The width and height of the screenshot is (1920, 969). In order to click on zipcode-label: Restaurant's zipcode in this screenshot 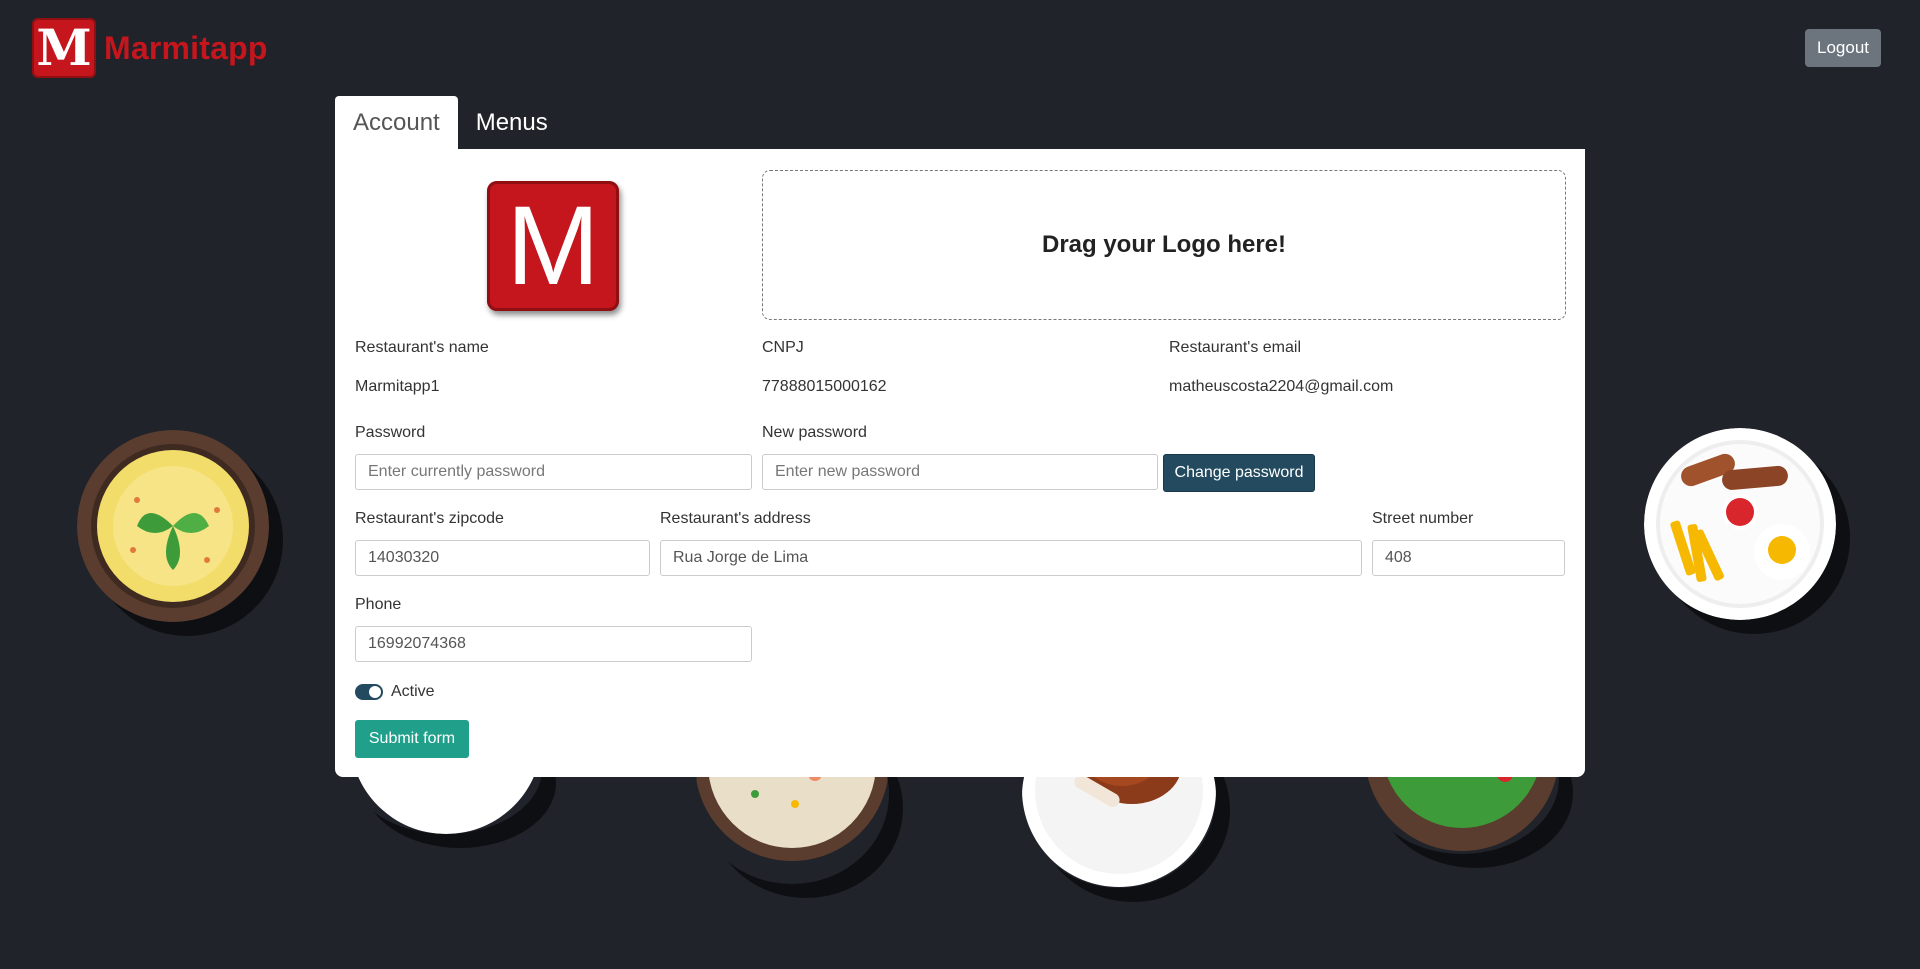, I will do `click(429, 518)`.